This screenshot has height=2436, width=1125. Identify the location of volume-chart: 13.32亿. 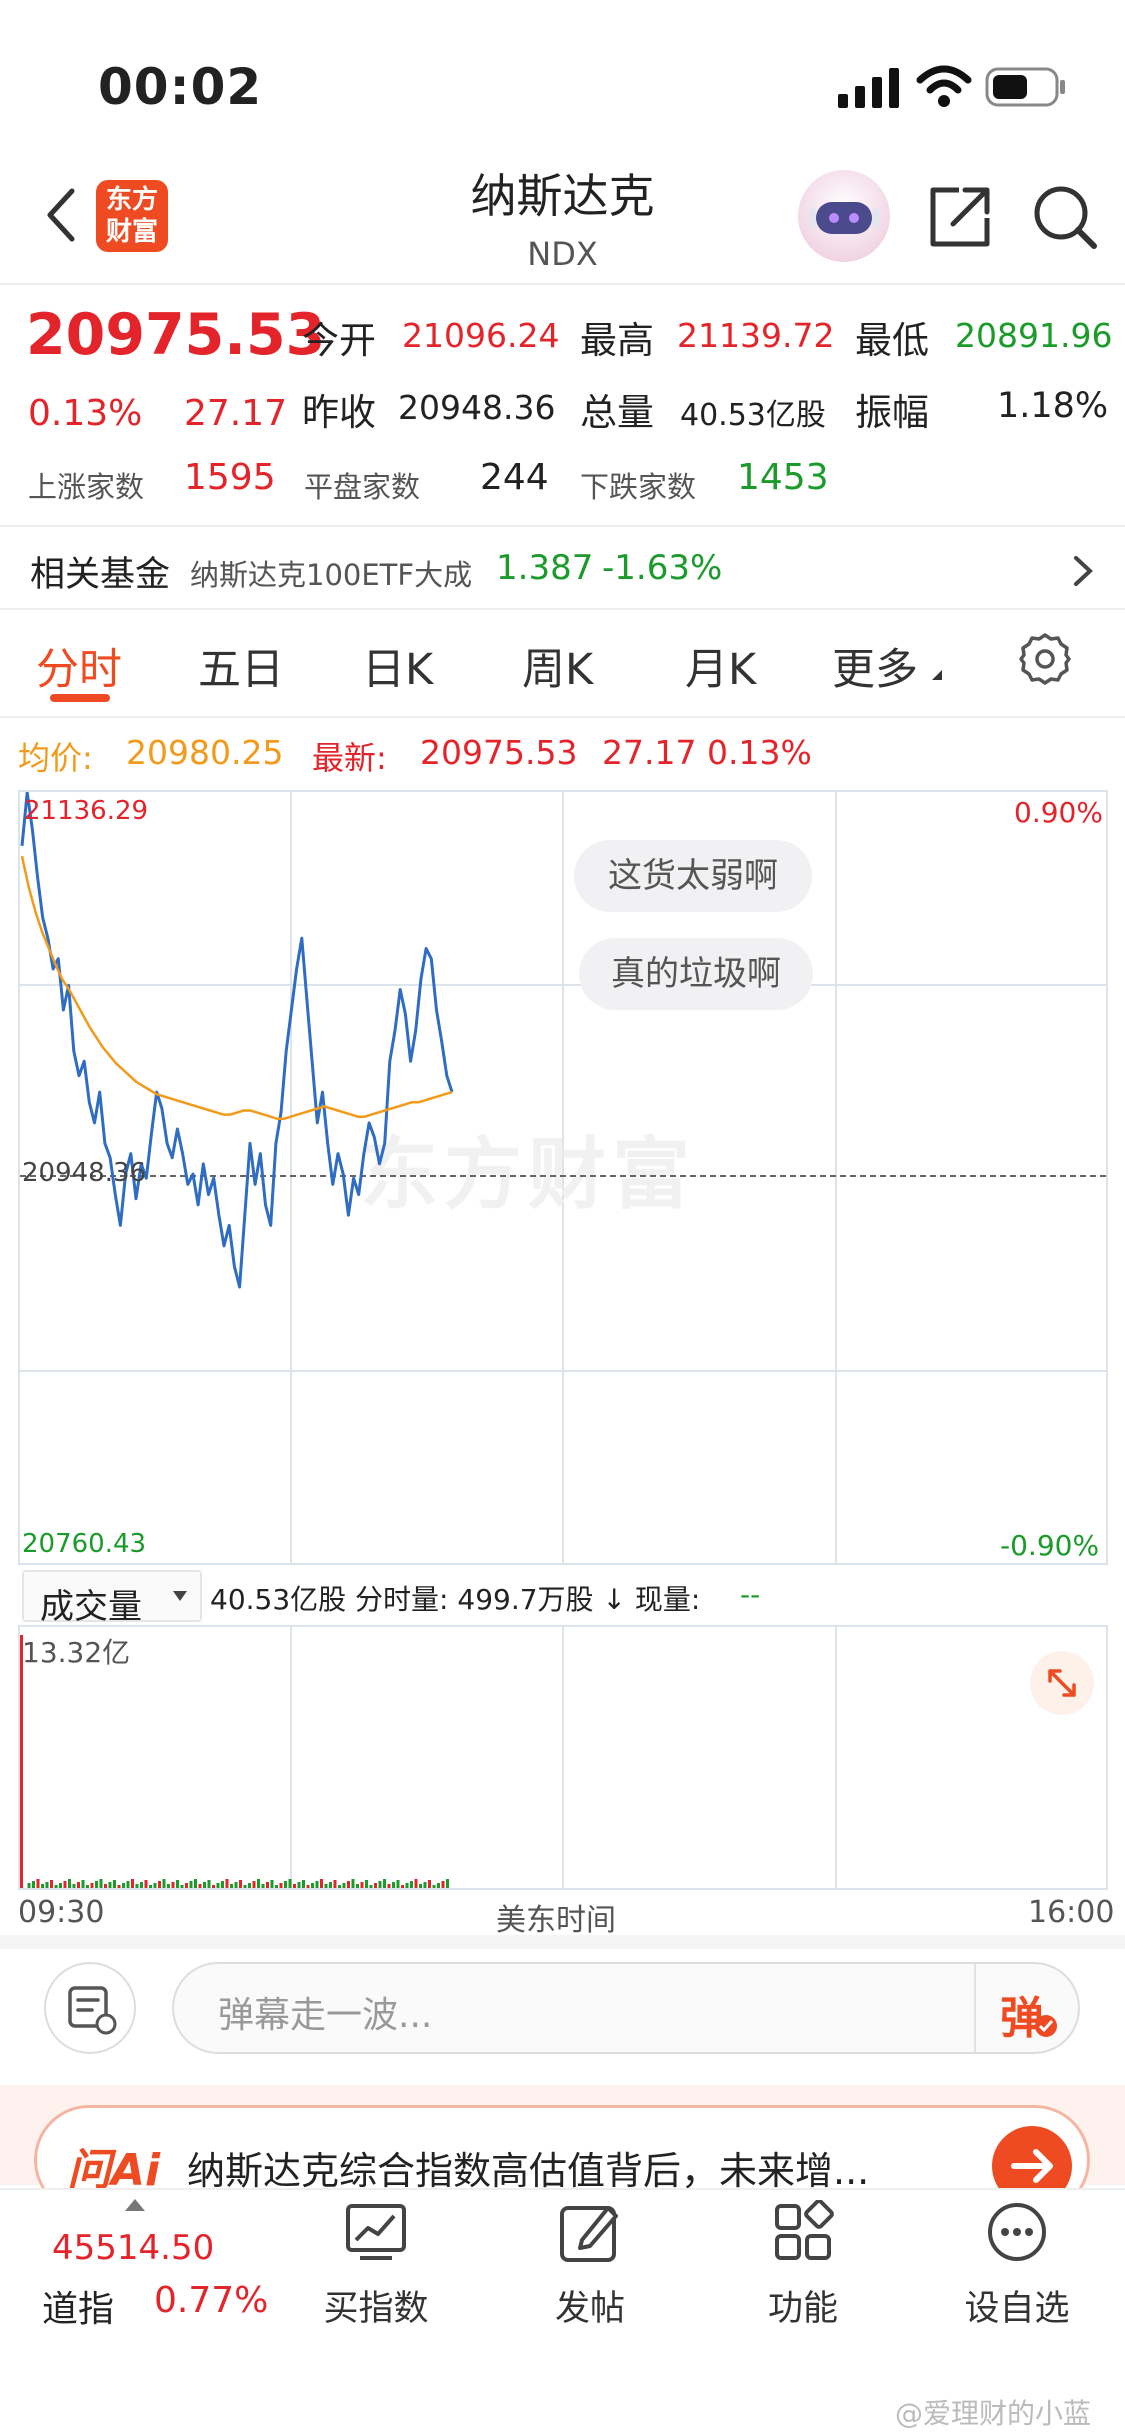
(563, 1757).